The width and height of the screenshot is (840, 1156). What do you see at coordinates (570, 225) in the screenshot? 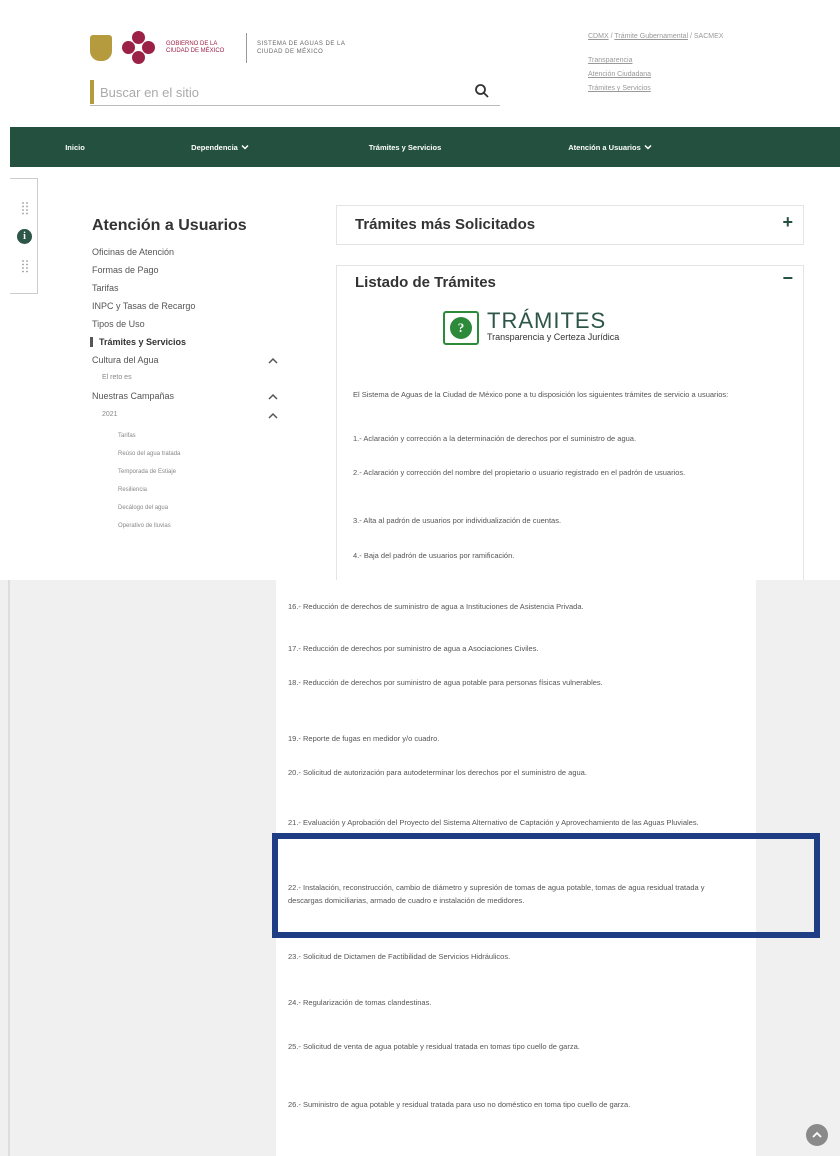
I see `card-mas-solicitados: Trámites más Solicitados +` at bounding box center [570, 225].